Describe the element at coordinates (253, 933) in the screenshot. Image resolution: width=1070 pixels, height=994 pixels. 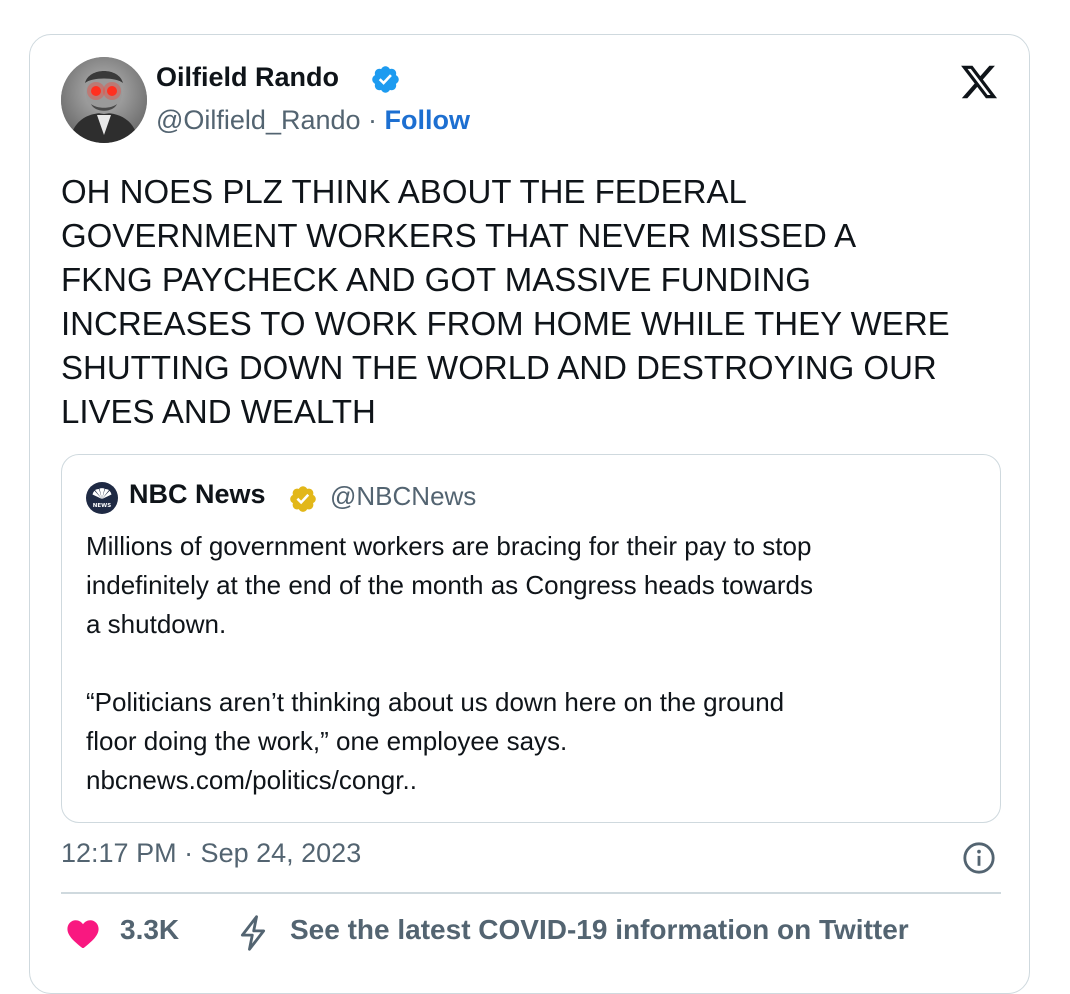
I see `lightning-bolt-icon` at that location.